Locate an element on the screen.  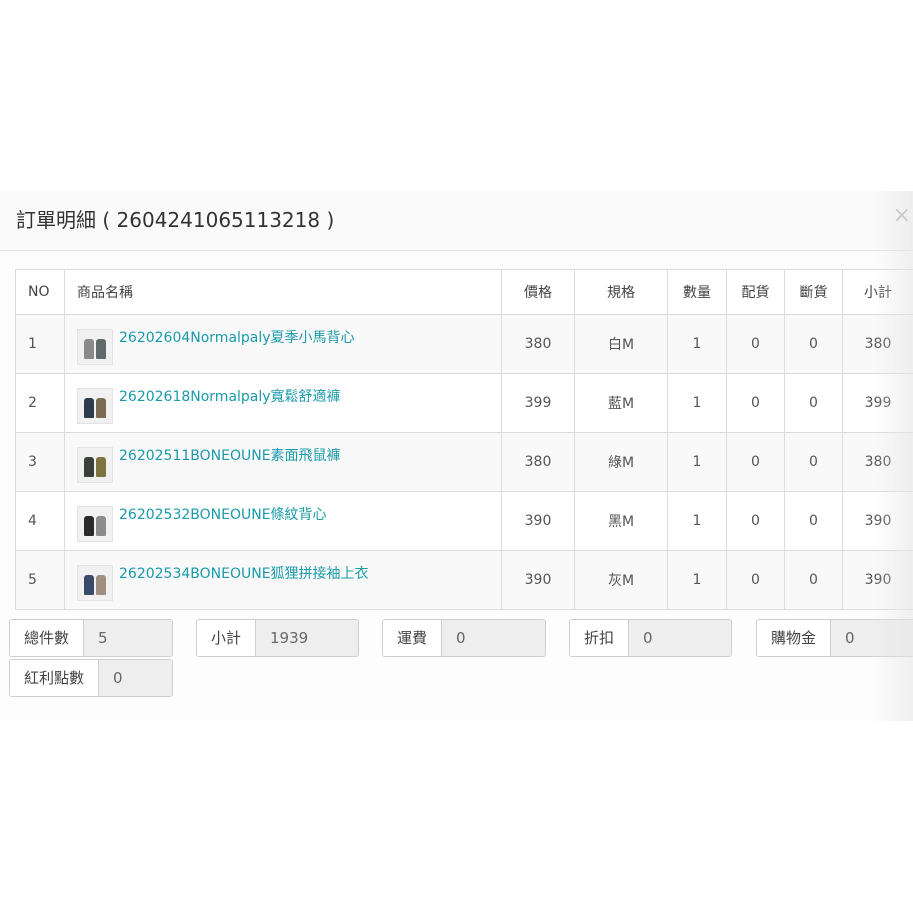
column-header-subtotal: 小計 is located at coordinates (877, 292).